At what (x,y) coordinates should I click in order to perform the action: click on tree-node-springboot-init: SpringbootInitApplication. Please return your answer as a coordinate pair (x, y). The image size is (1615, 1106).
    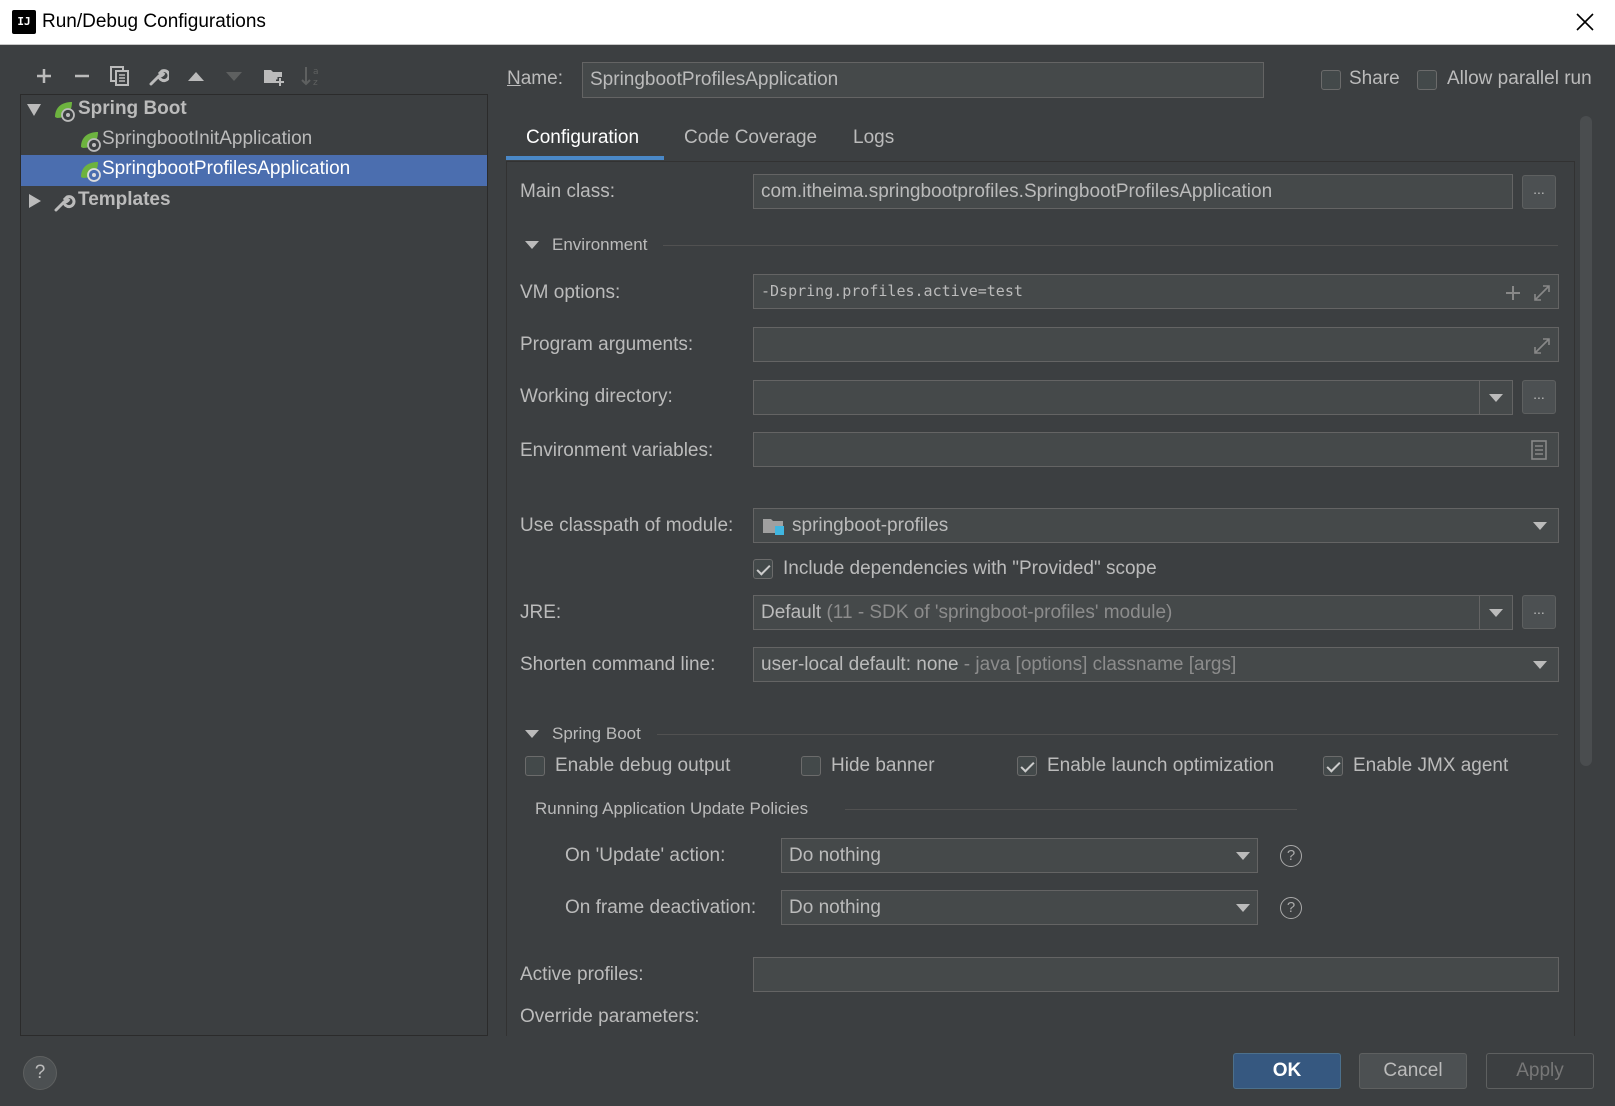
    Looking at the image, I should click on (254, 140).